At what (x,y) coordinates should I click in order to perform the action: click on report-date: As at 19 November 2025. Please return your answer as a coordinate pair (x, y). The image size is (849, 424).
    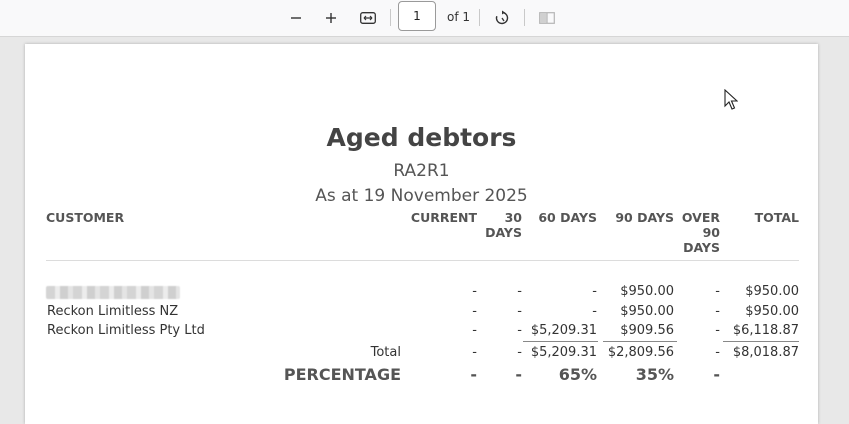
    Looking at the image, I should click on (421, 196).